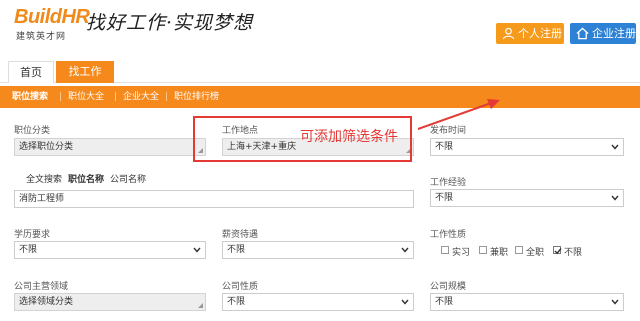  I want to click on company-size-select: 不限, so click(527, 302).